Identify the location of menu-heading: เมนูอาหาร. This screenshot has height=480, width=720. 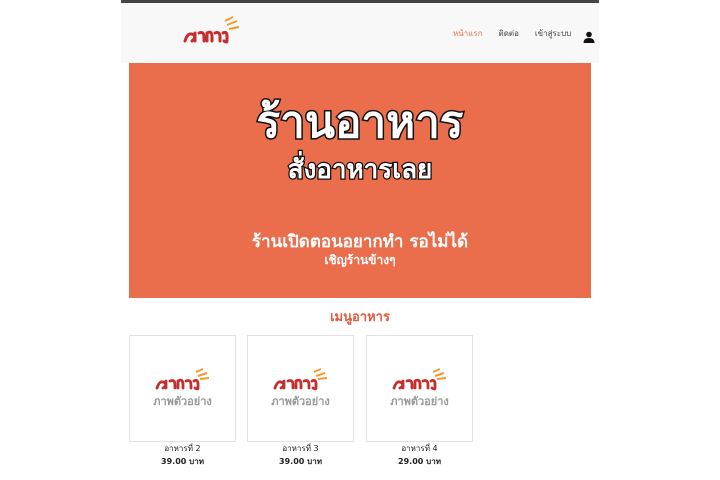
(360, 317).